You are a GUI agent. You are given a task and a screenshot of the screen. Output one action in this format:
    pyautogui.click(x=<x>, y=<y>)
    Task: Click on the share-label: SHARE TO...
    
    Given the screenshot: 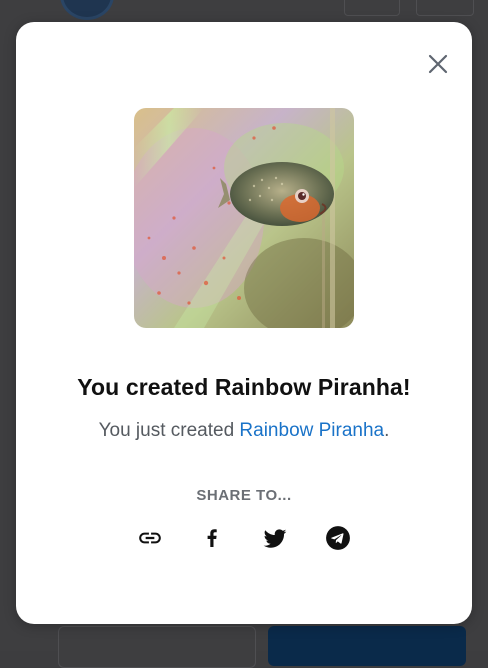 What is the action you would take?
    pyautogui.click(x=244, y=495)
    